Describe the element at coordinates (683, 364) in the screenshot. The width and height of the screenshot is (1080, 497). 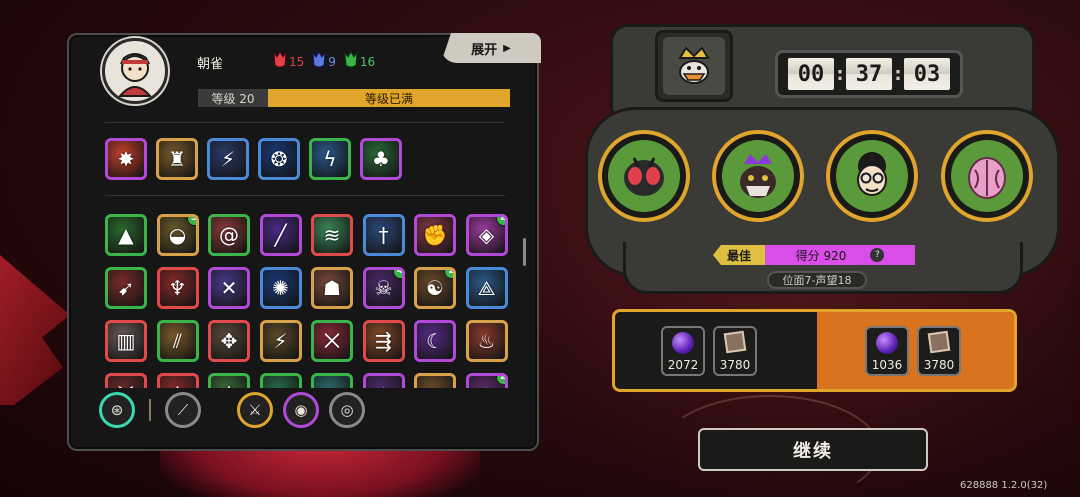
I see `reward-value: 2072` at that location.